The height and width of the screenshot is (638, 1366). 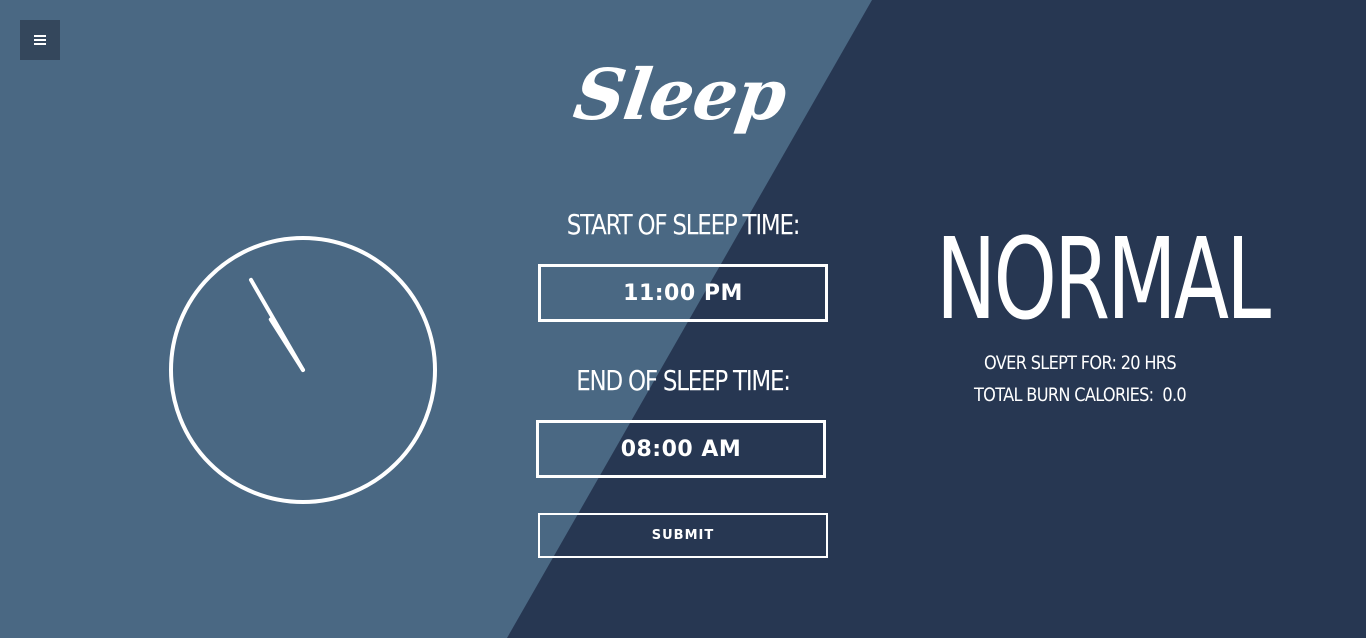 I want to click on calories-text: TOTAL BURN CALORIES: 0.0, so click(x=1080, y=395).